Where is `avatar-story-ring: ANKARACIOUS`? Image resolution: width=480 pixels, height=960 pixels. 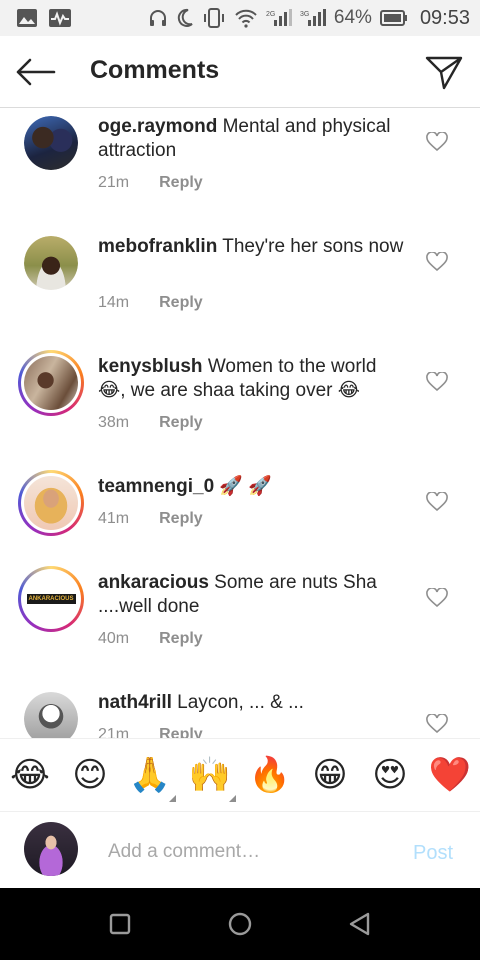 avatar-story-ring: ANKARACIOUS is located at coordinates (51, 599).